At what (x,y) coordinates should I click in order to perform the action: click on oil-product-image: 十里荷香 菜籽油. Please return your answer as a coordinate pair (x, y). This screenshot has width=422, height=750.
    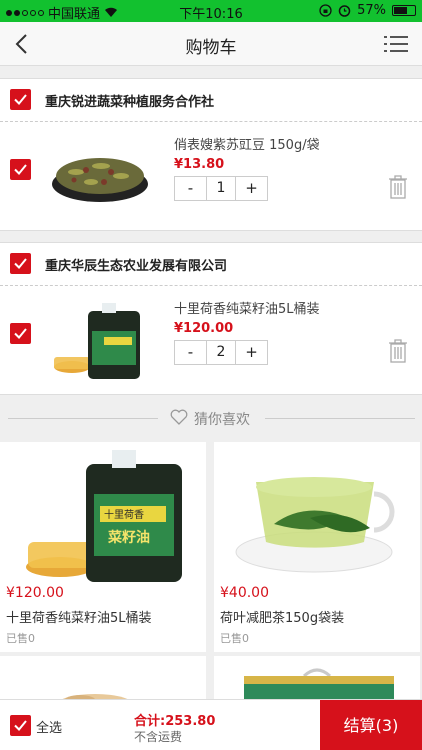
    Looking at the image, I should click on (104, 516).